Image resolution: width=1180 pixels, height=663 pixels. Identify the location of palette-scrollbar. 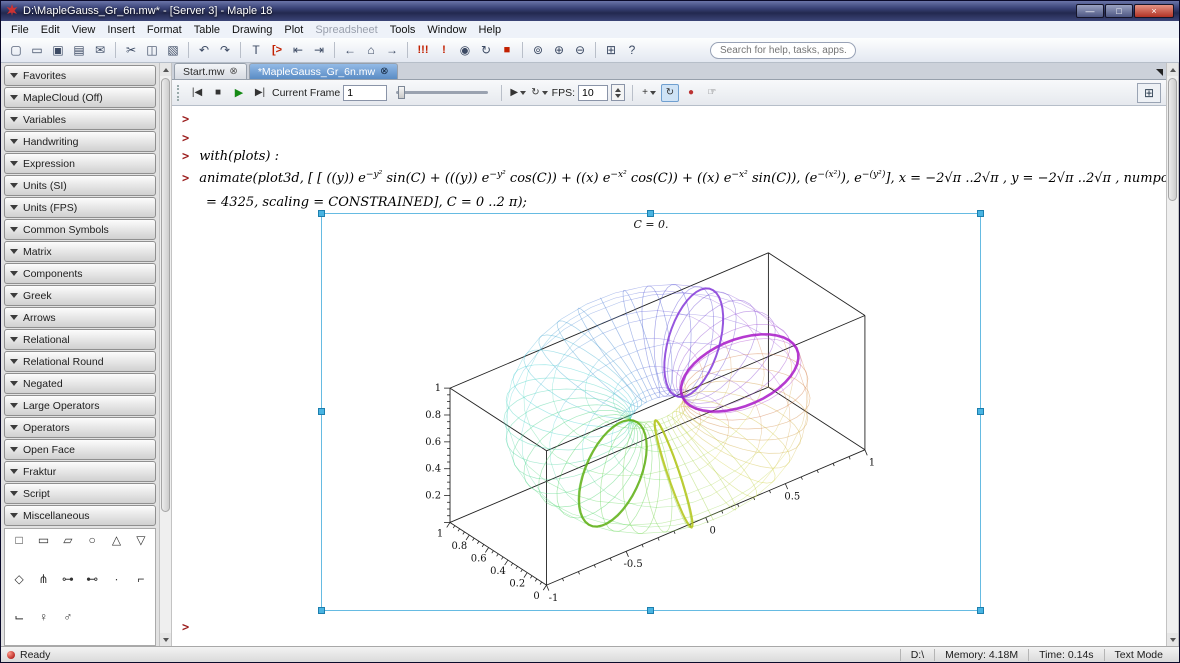
(165, 354).